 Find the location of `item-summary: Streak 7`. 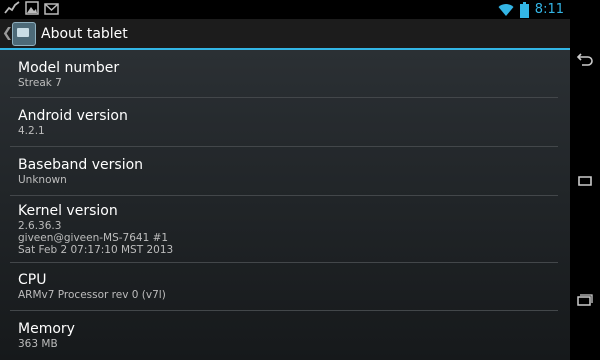

item-summary: Streak 7 is located at coordinates (40, 83).